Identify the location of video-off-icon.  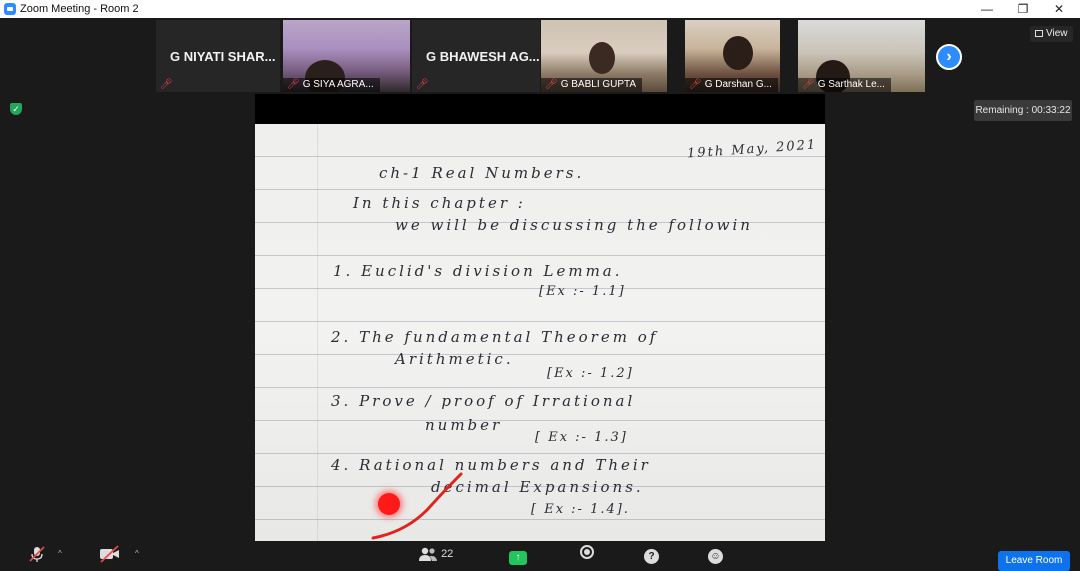
(109, 554).